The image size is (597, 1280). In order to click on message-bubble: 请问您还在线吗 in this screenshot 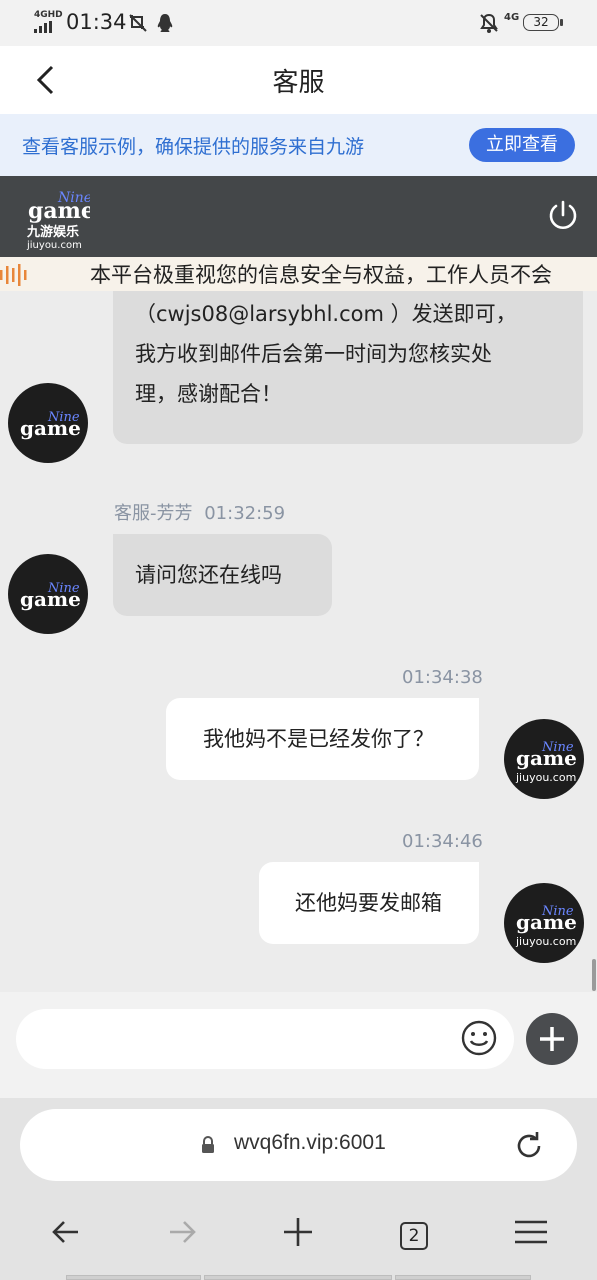, I will do `click(222, 575)`.